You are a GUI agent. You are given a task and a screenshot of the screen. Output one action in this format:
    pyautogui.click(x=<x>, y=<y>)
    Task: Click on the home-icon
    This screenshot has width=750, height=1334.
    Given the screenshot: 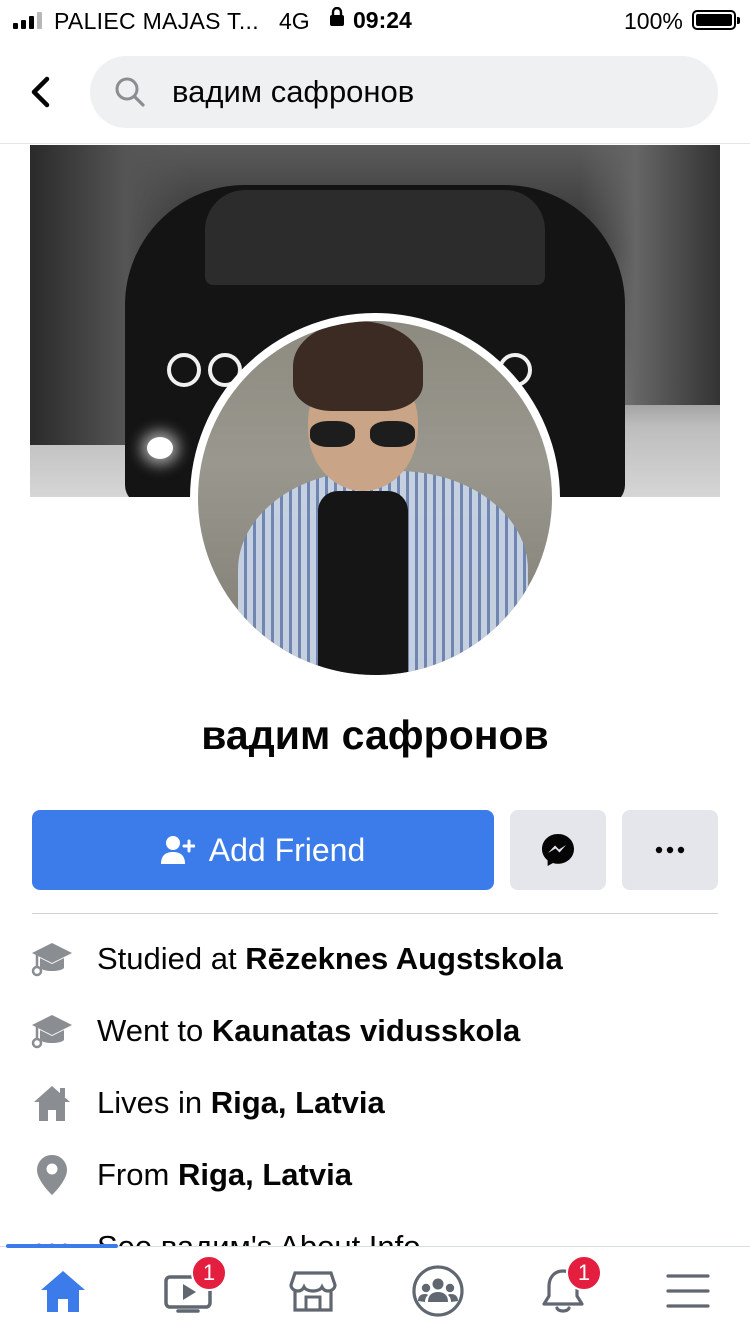 What is the action you would take?
    pyautogui.click(x=62, y=1291)
    